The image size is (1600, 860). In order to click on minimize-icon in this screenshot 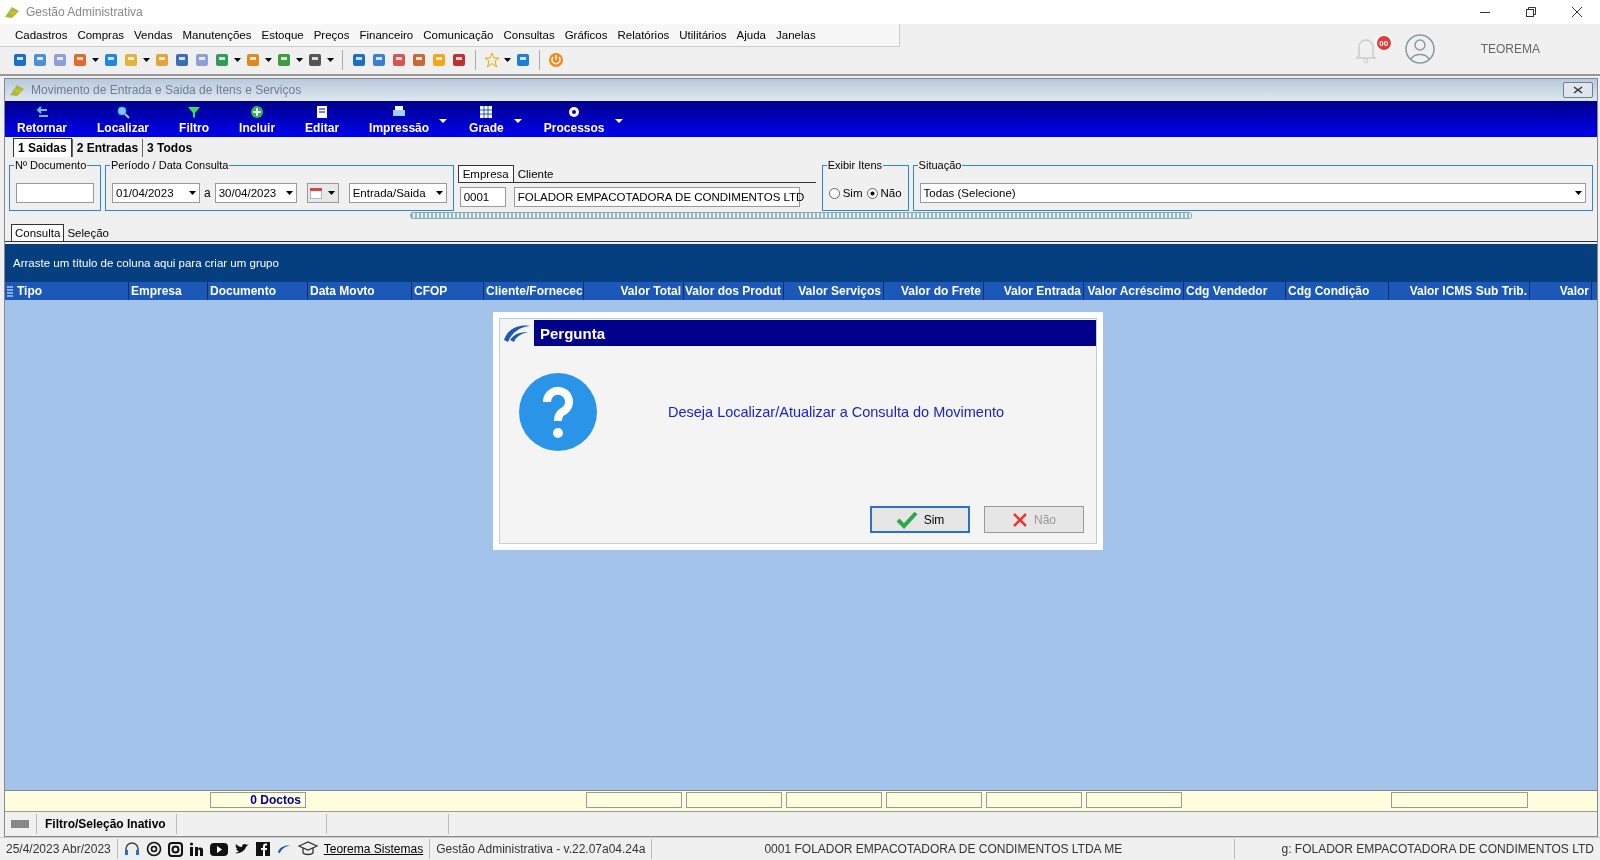, I will do `click(1485, 12)`.